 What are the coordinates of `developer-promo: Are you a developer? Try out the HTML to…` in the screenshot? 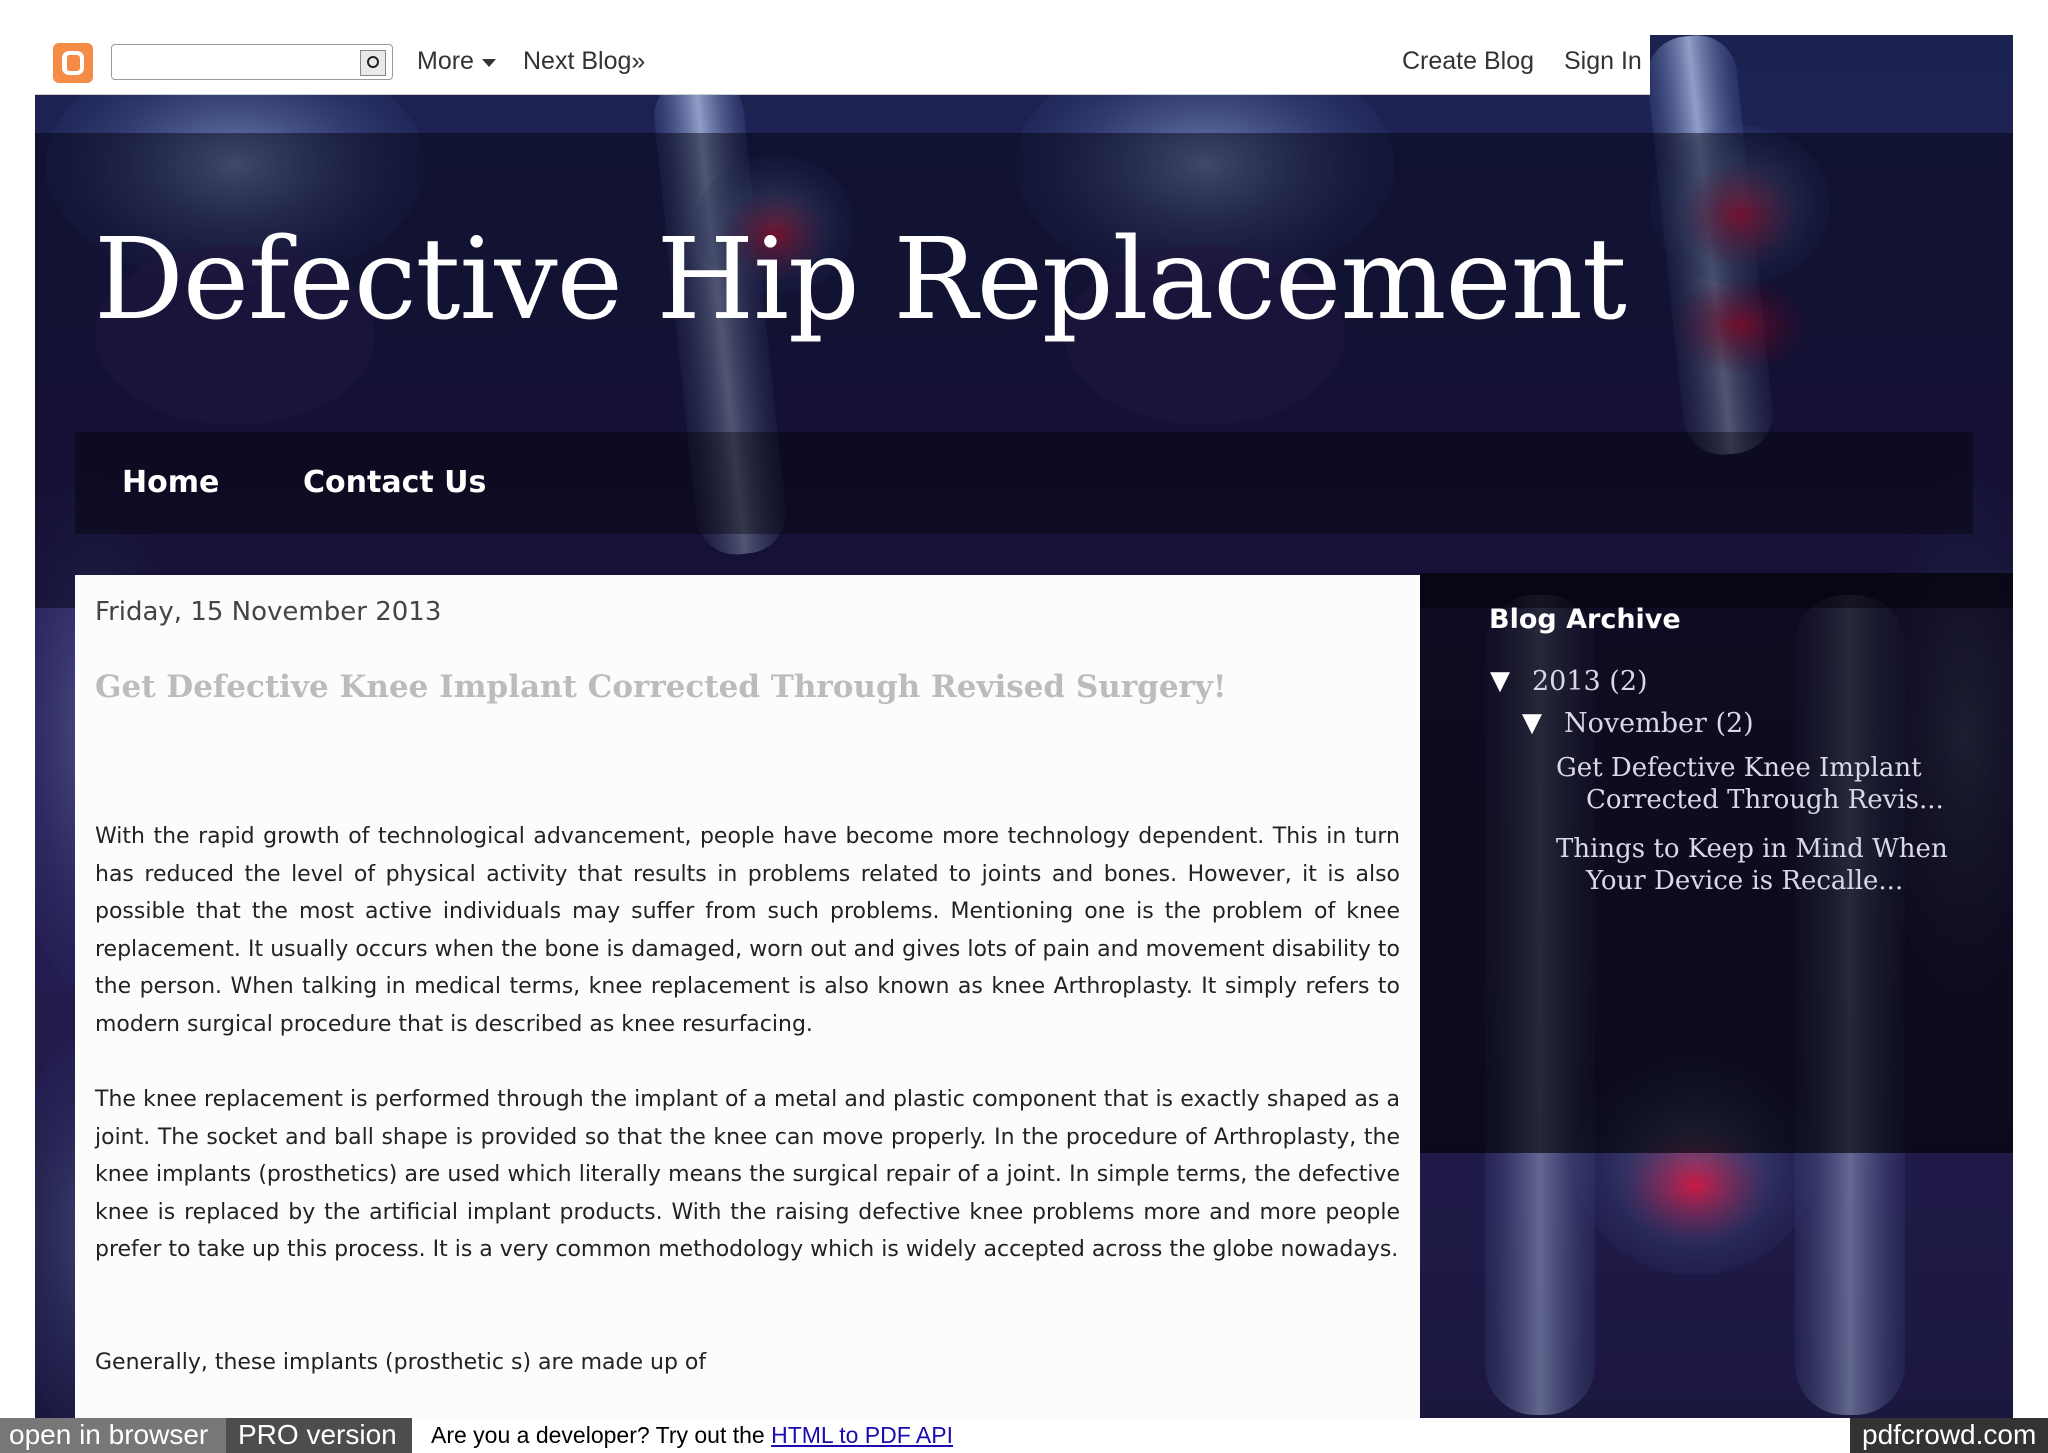 It's located at (692, 1435).